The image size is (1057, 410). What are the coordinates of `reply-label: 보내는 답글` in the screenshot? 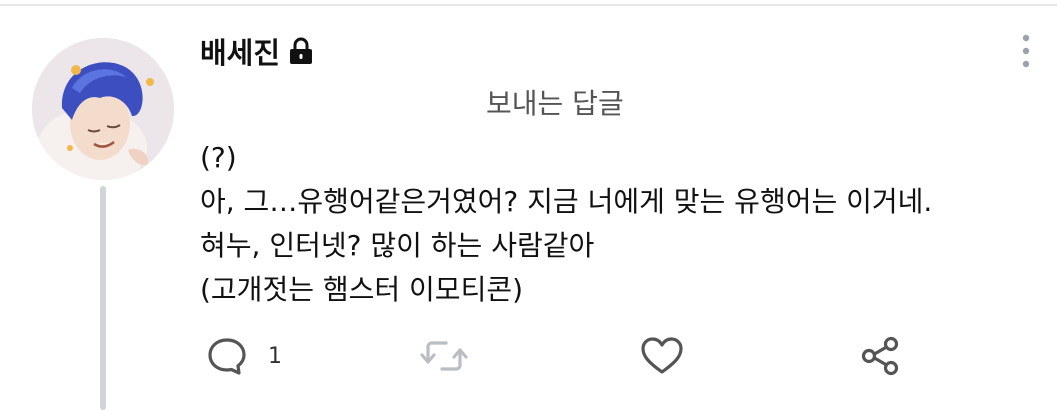 It's located at (555, 103).